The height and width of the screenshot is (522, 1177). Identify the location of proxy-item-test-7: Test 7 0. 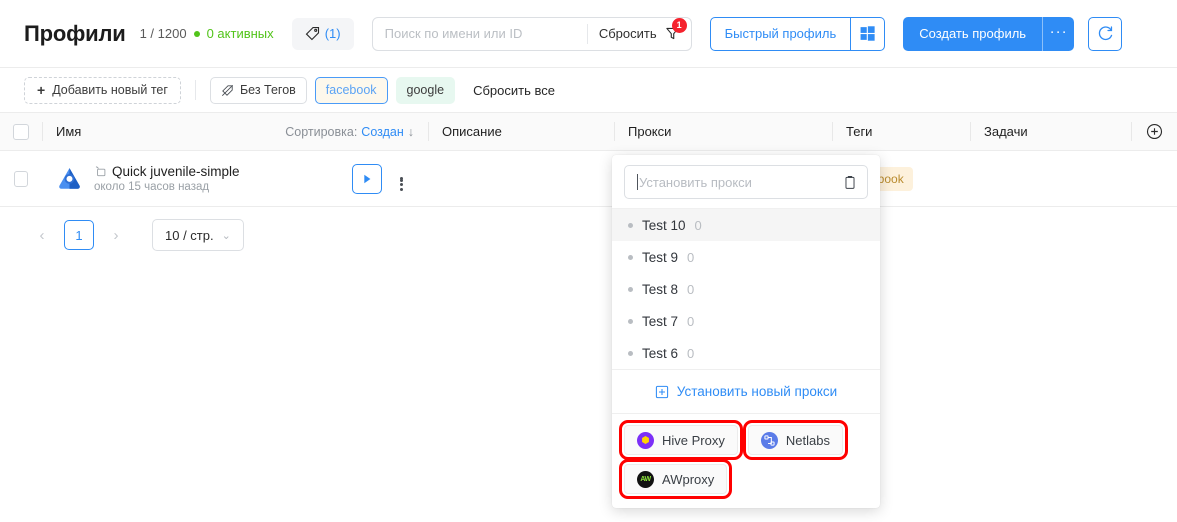
(746, 321).